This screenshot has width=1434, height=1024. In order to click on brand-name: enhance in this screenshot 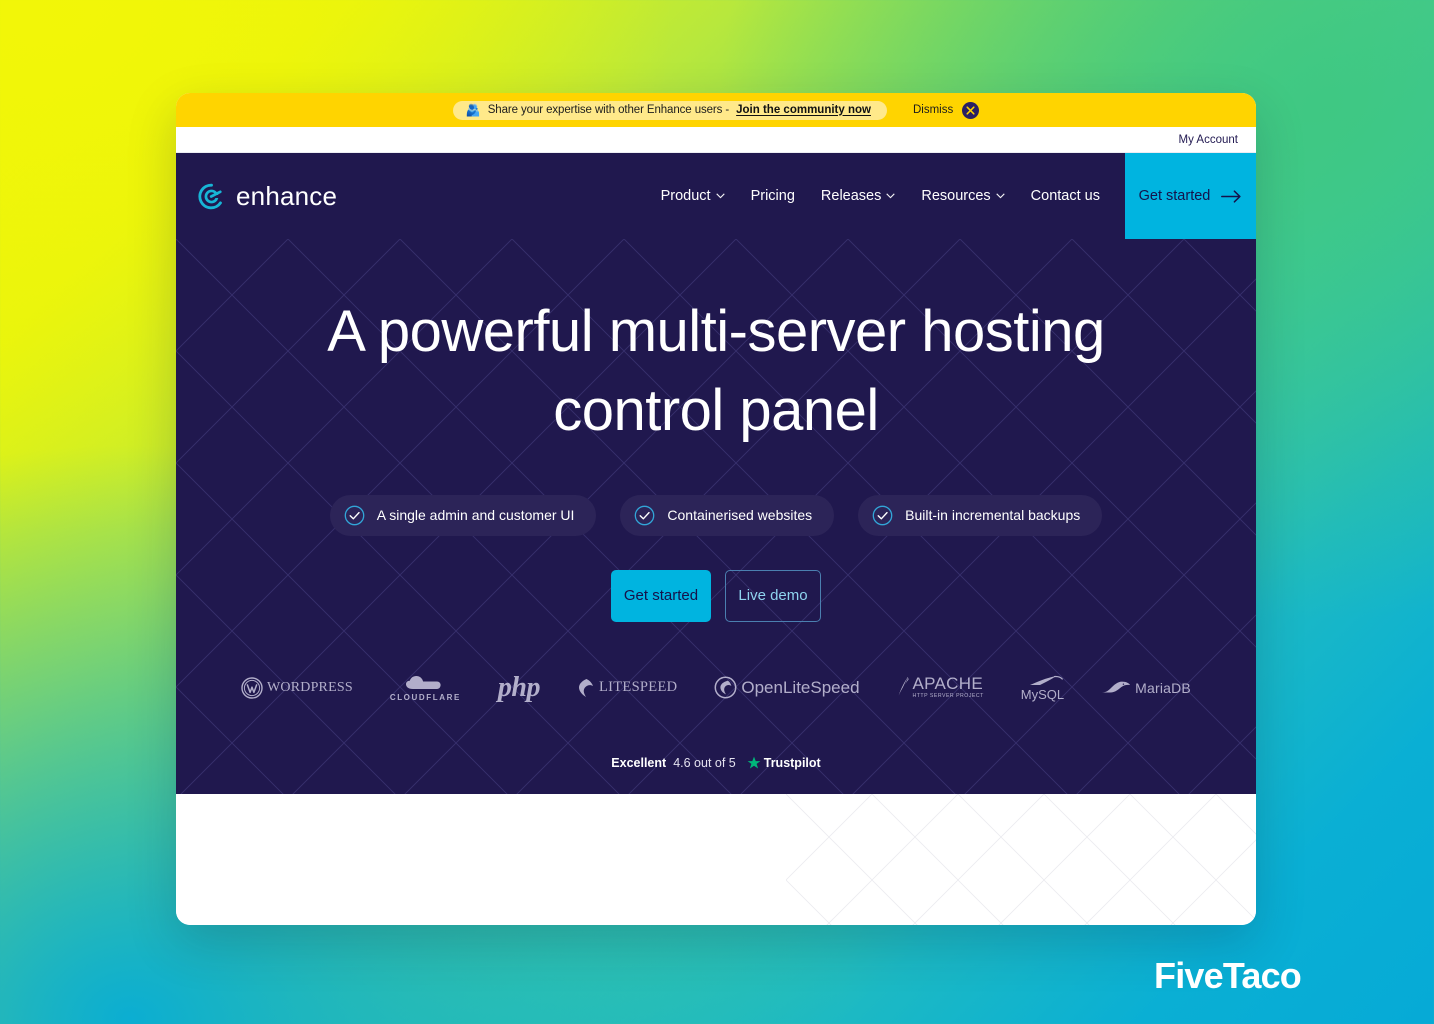, I will do `click(287, 195)`.